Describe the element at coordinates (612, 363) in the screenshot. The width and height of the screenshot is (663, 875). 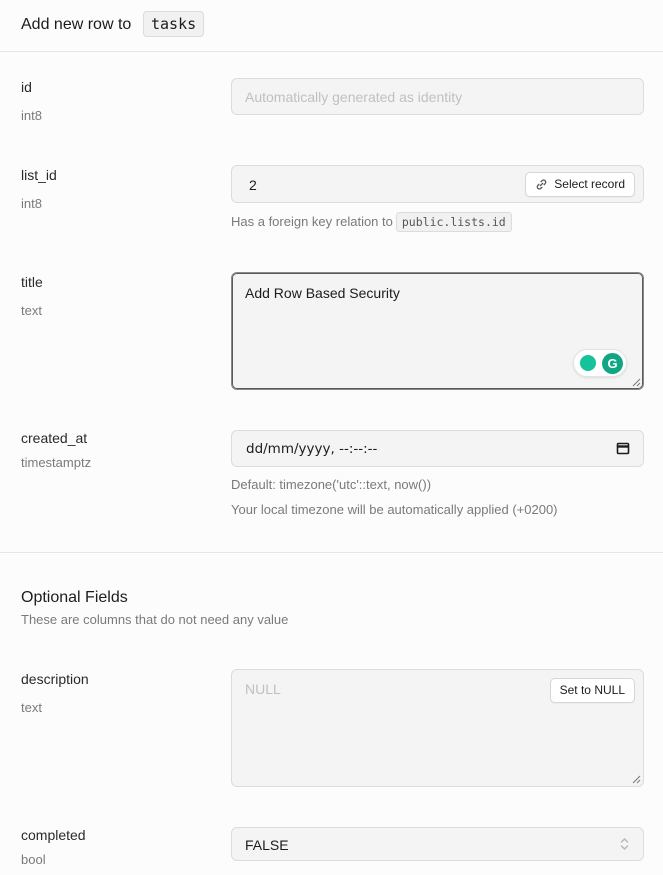
I see `grammarly-icon: G` at that location.